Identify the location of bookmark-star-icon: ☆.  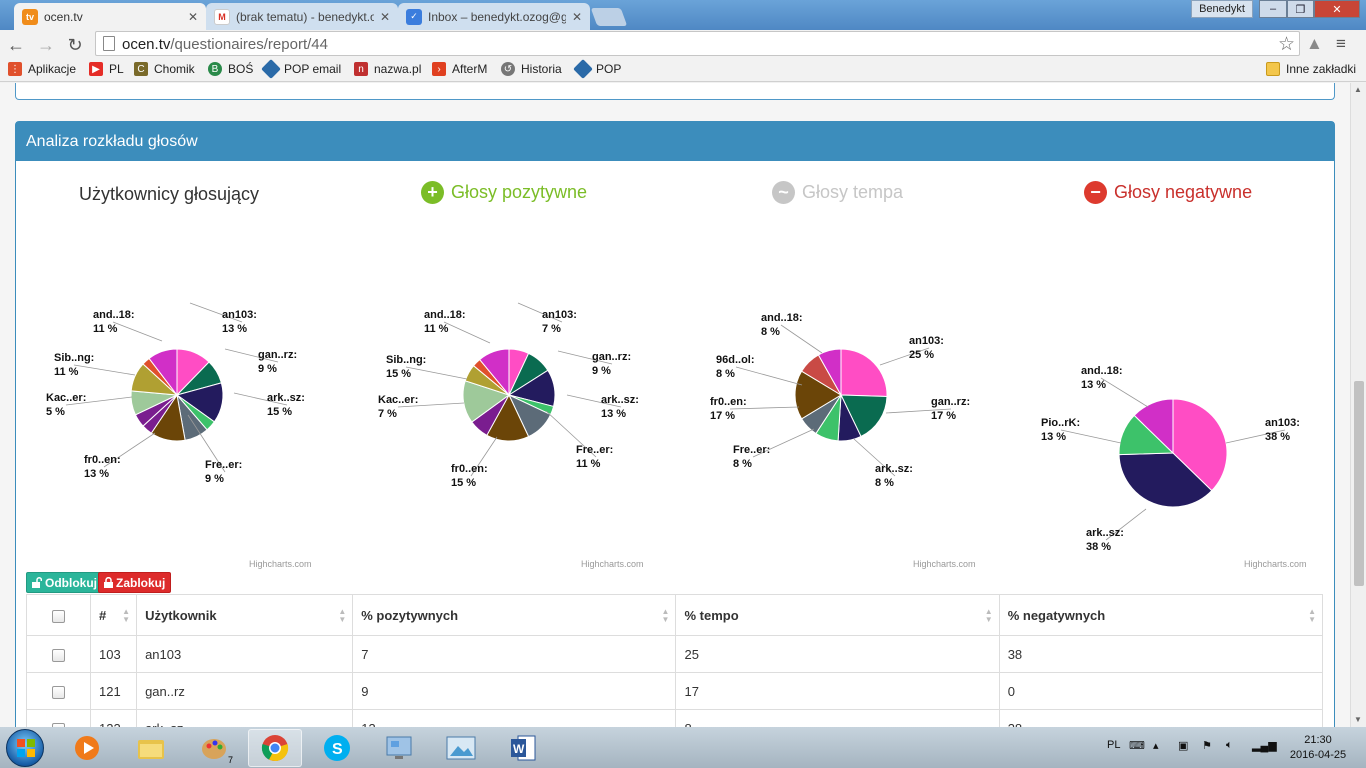
(1286, 44).